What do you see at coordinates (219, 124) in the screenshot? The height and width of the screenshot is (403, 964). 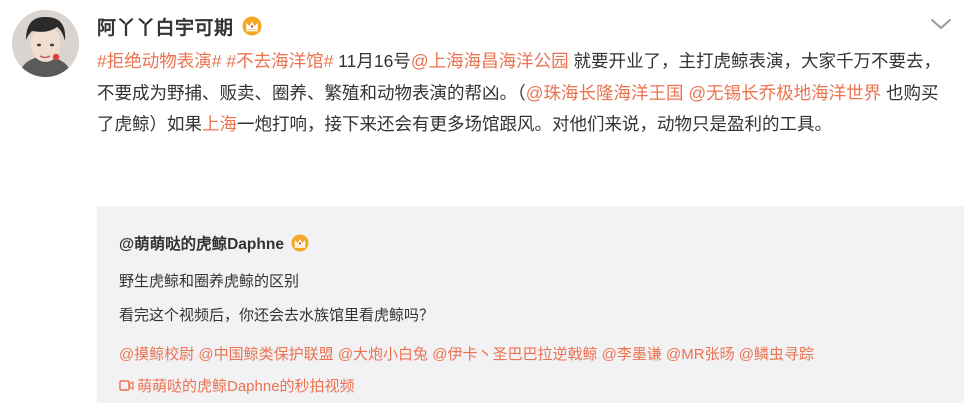 I see `location-link: 上海` at bounding box center [219, 124].